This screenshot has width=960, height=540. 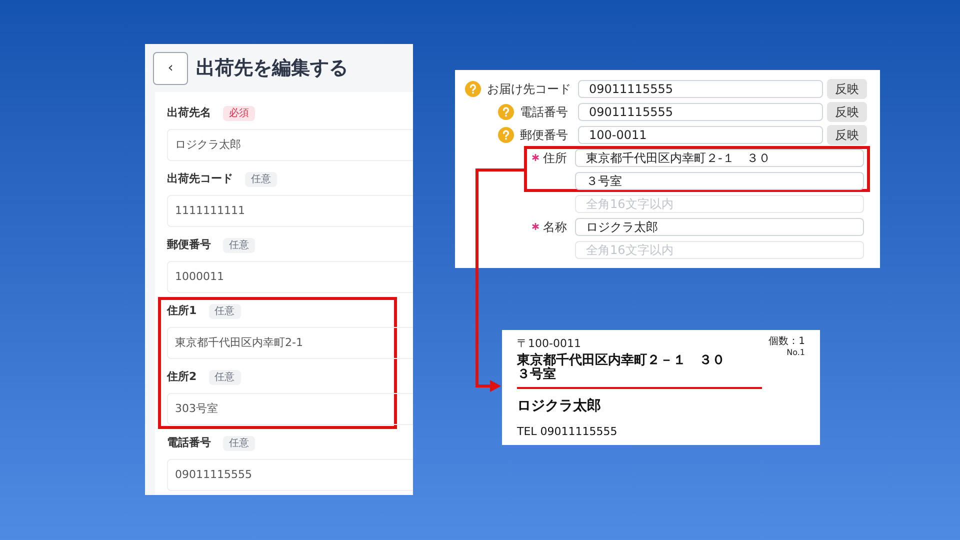 What do you see at coordinates (537, 375) in the screenshot?
I see `address-line: ３号室` at bounding box center [537, 375].